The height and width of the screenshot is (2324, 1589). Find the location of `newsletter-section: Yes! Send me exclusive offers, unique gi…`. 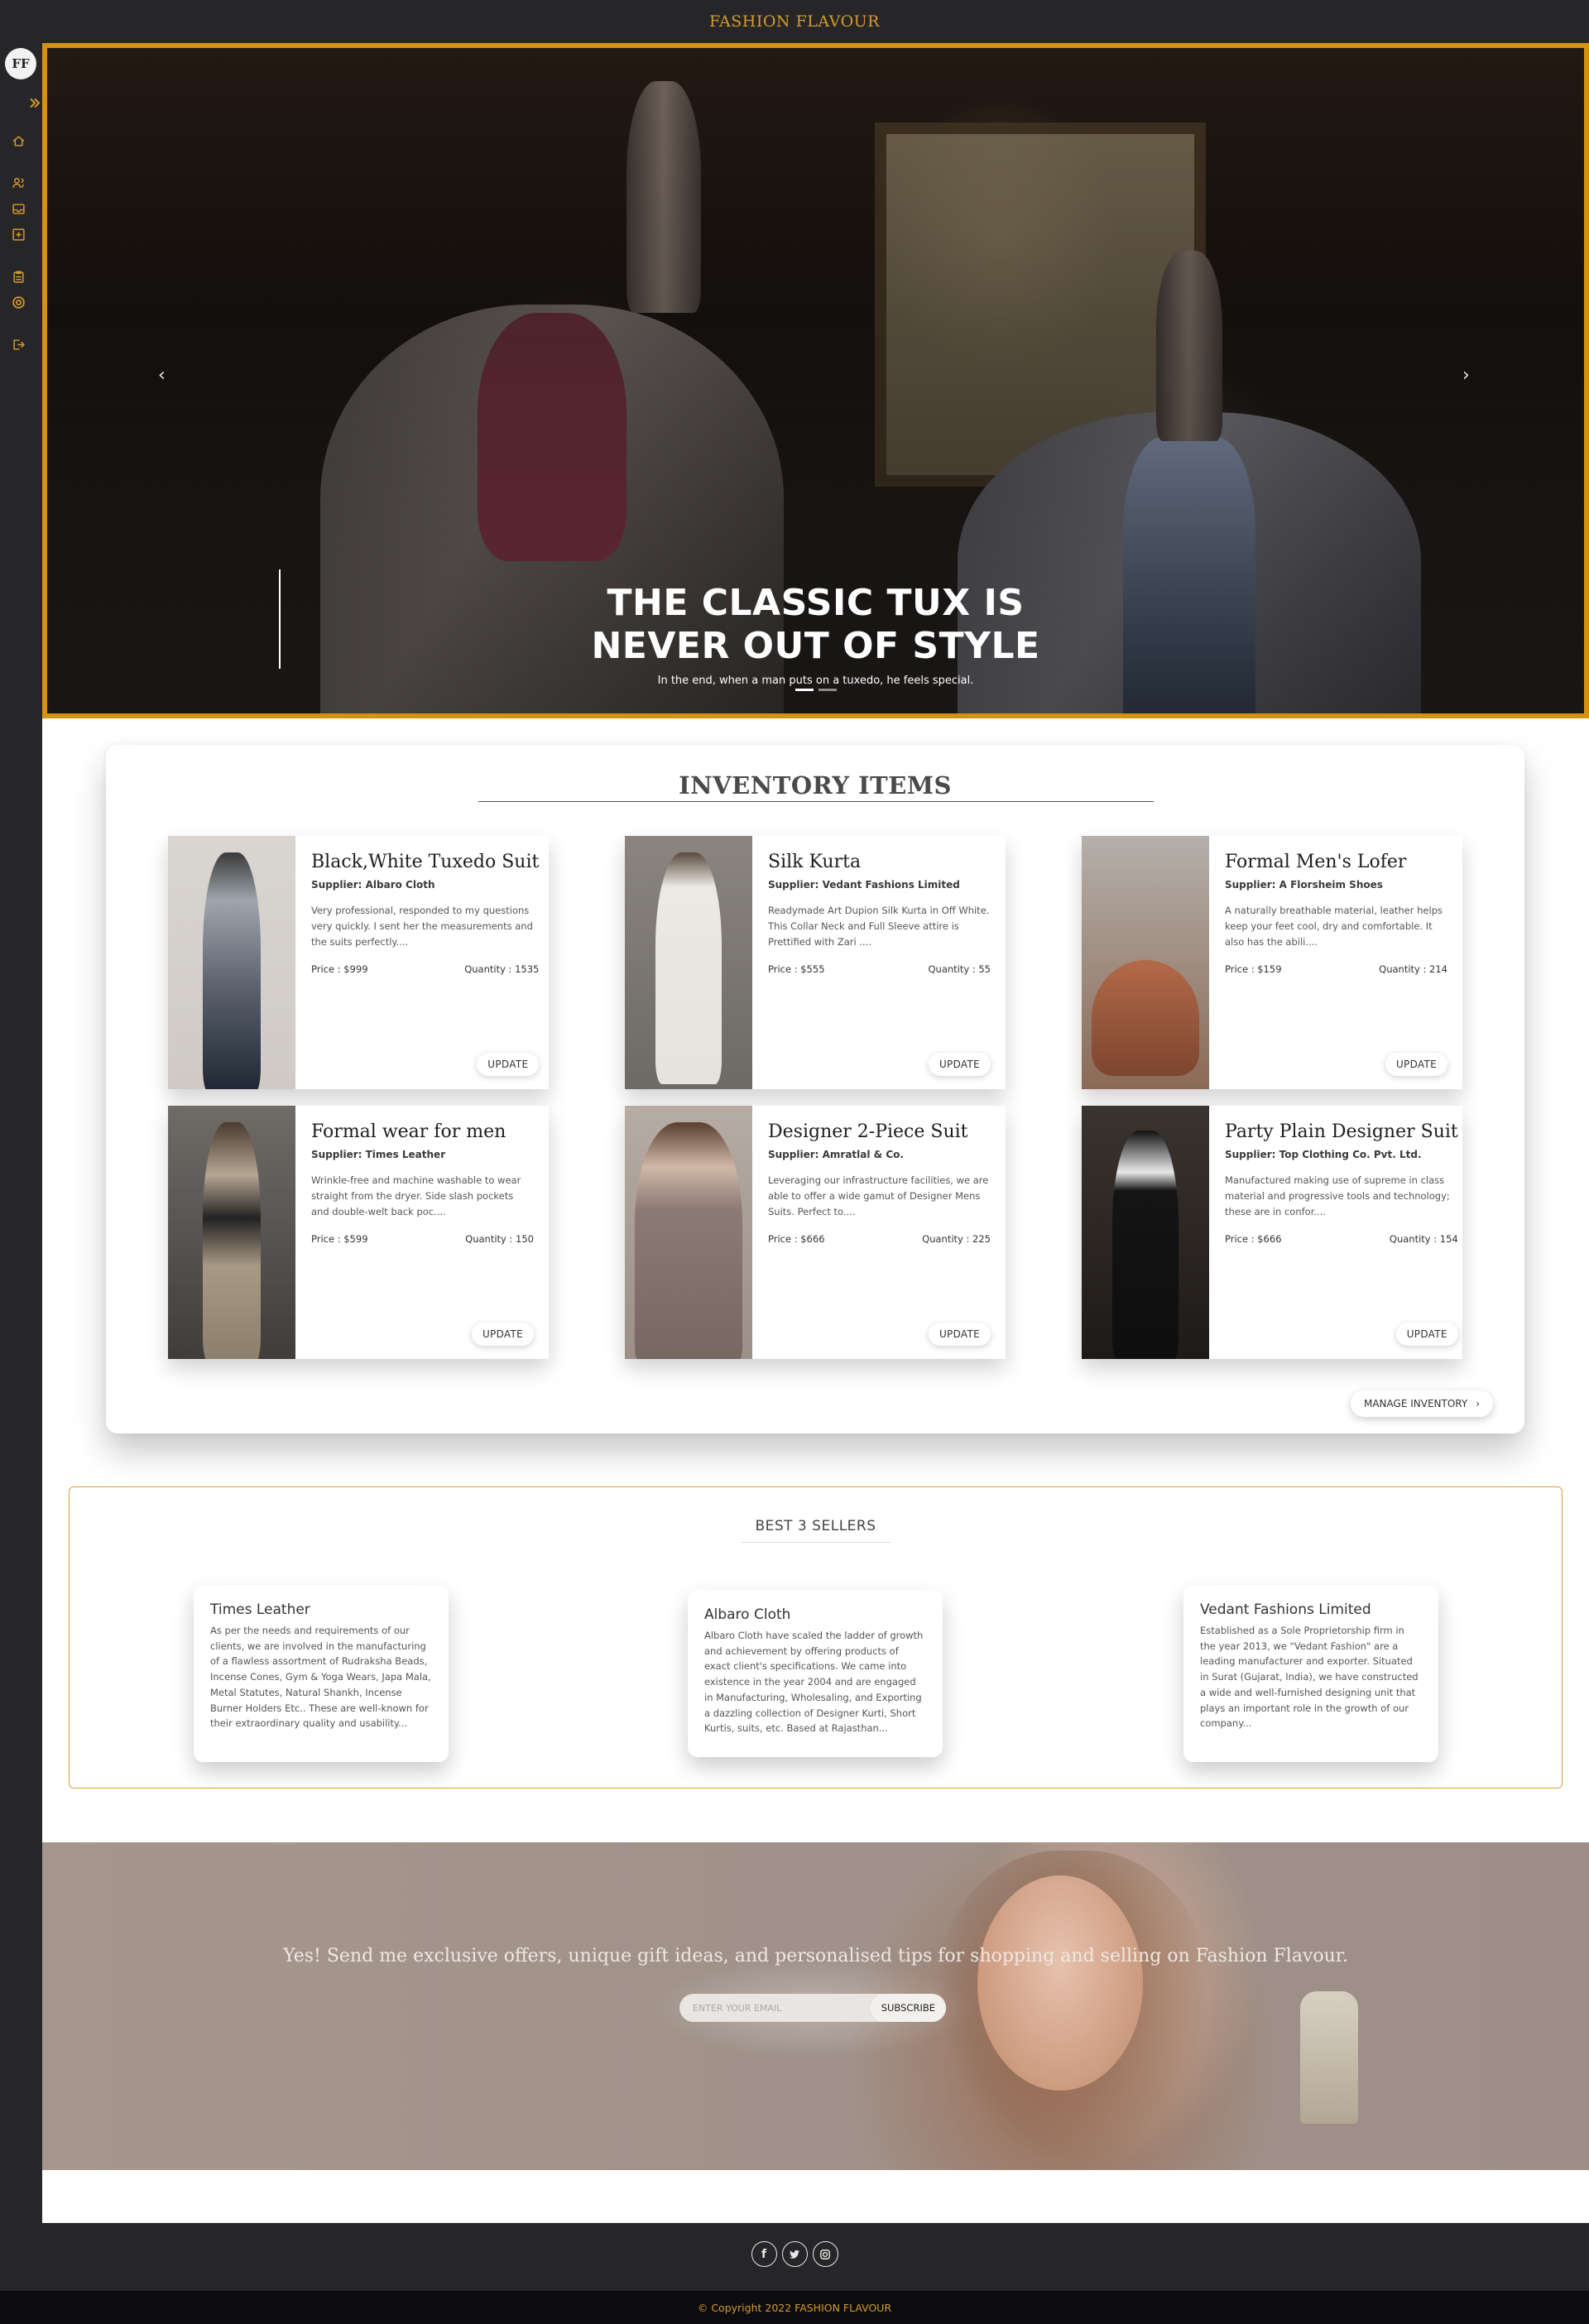

newsletter-section: Yes! Send me exclusive offers, unique gi… is located at coordinates (816, 2006).